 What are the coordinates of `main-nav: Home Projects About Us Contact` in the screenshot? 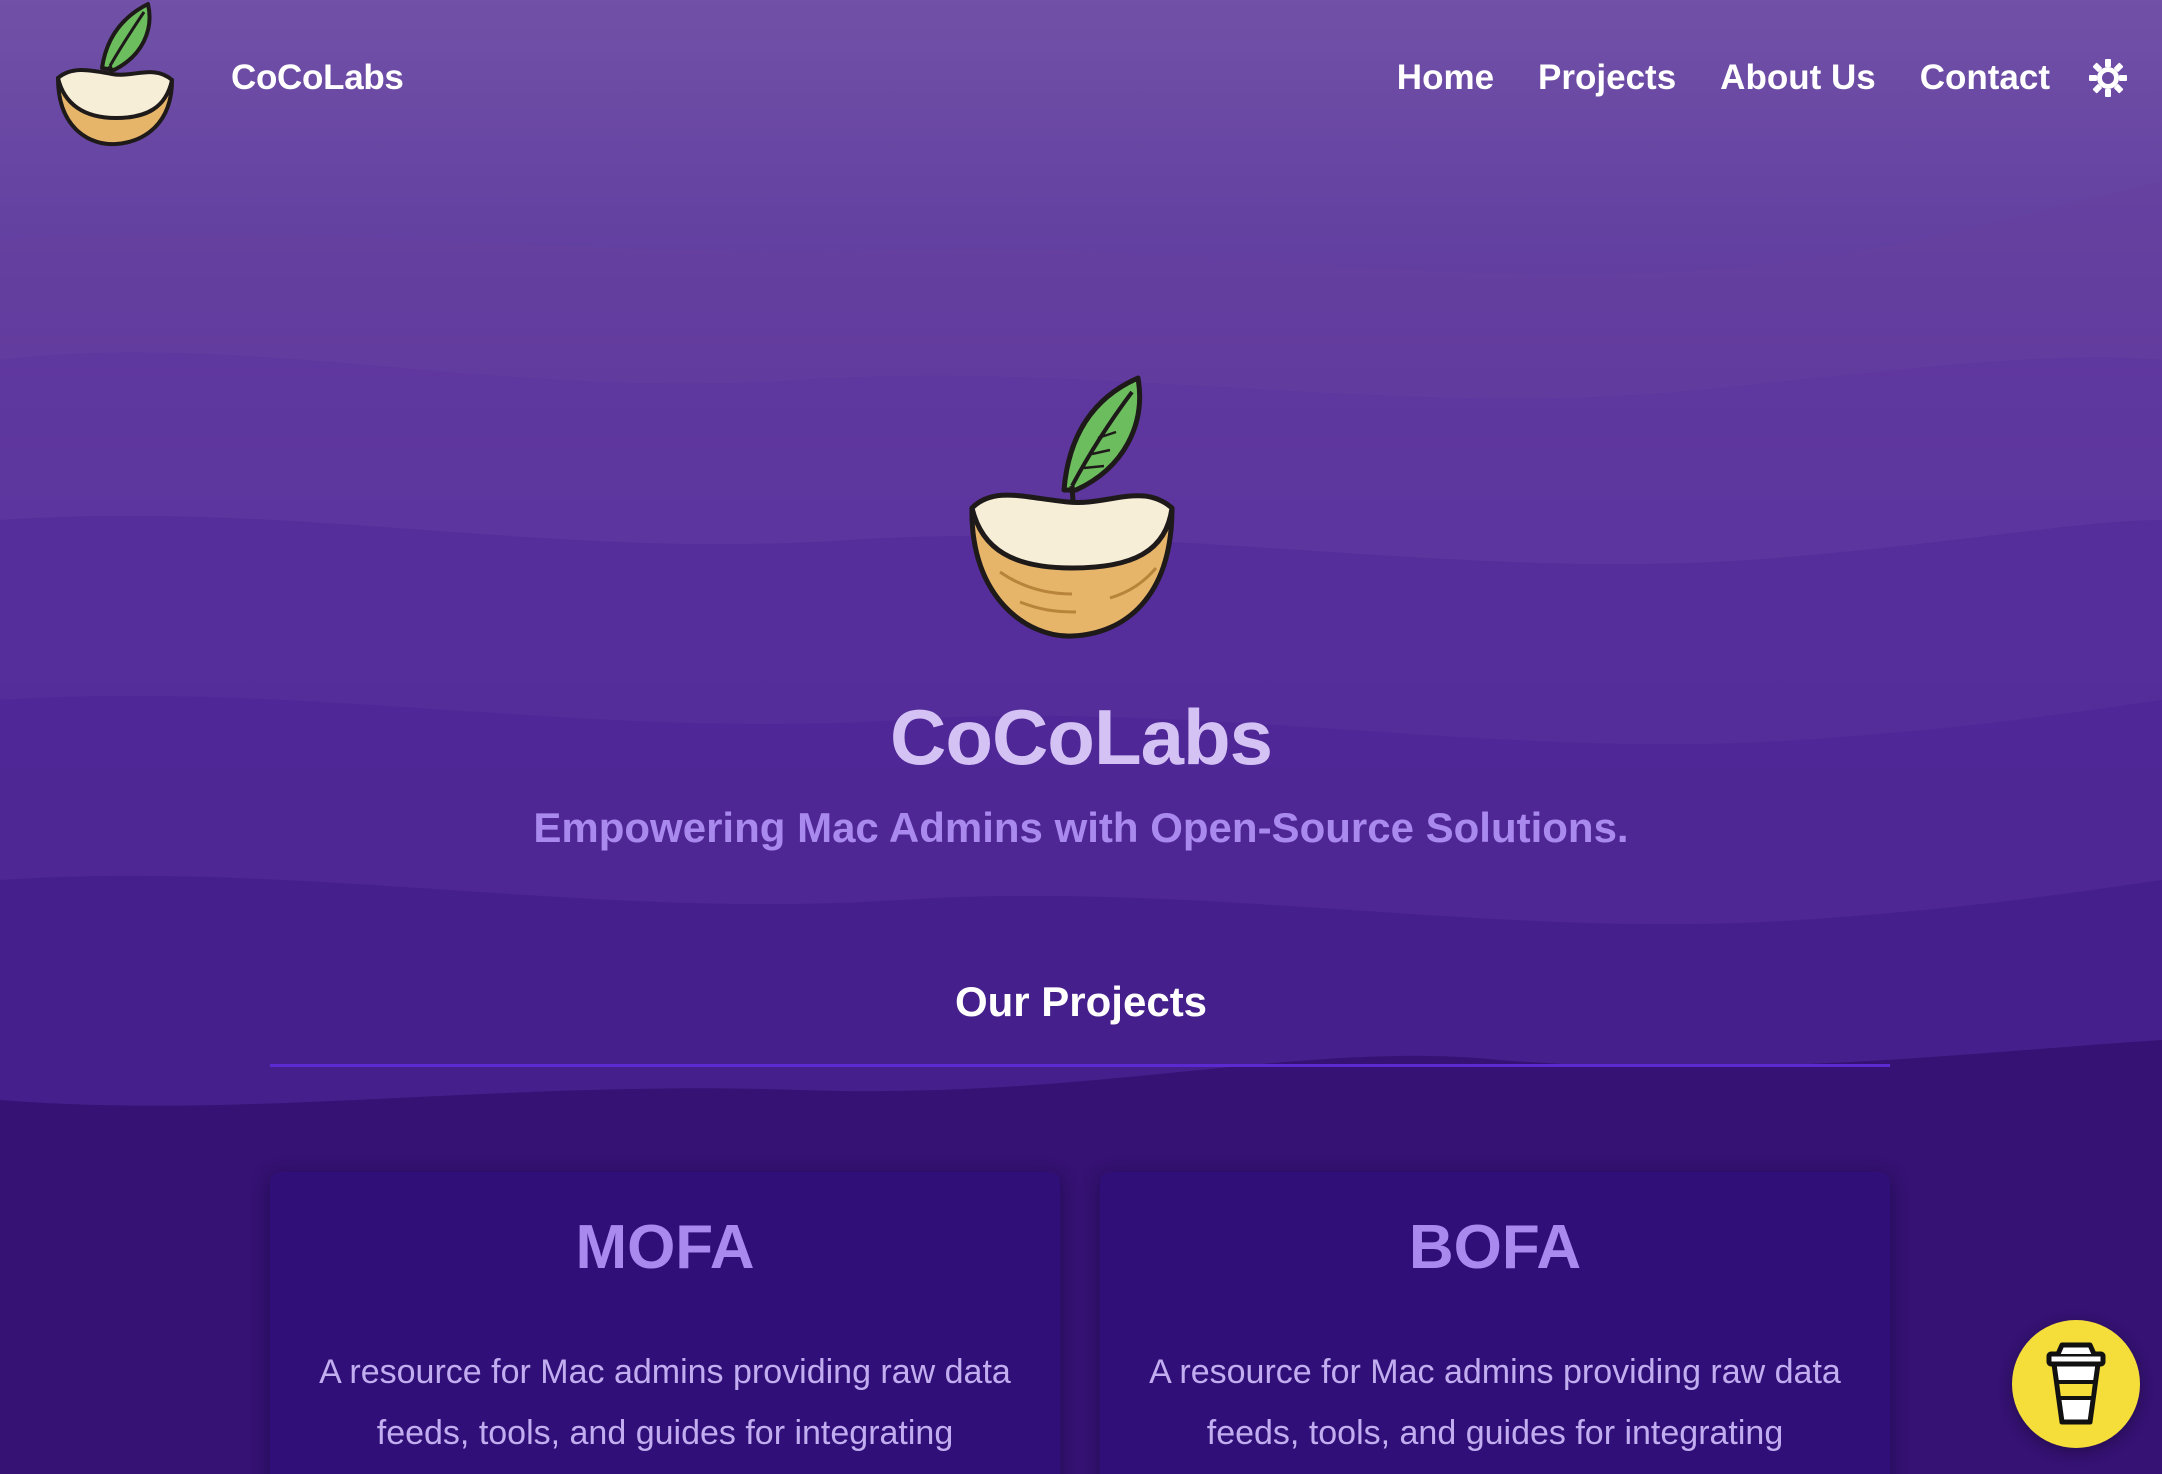 It's located at (1723, 78).